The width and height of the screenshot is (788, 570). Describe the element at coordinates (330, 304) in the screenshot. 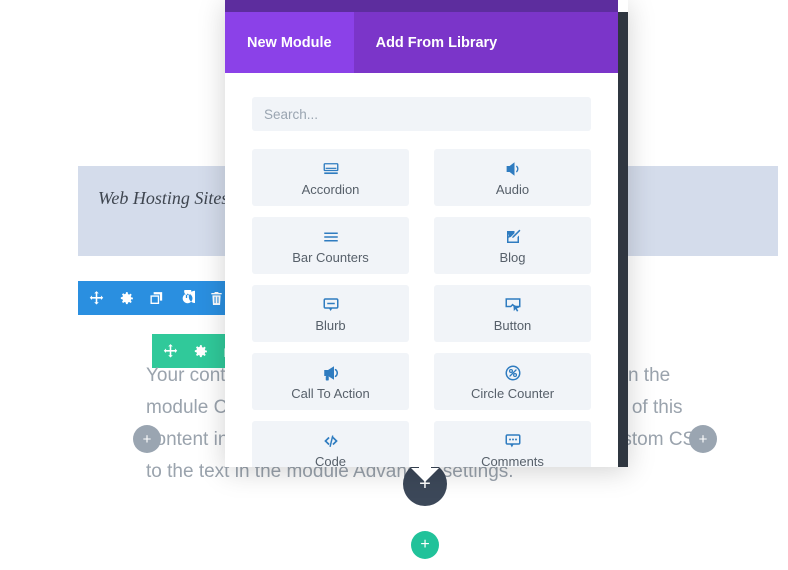

I see `blurb-icon` at that location.